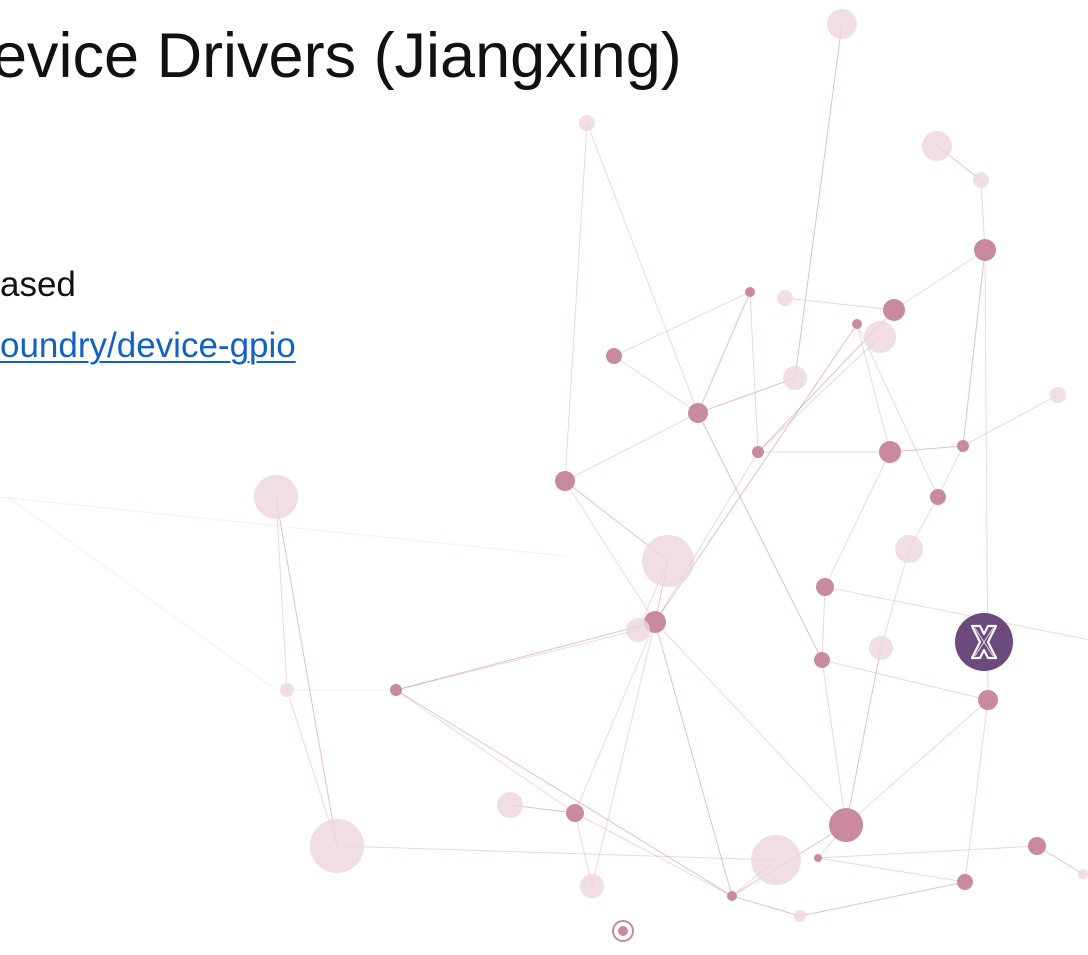  I want to click on repo-link: oundry/device-gpio, so click(148, 345).